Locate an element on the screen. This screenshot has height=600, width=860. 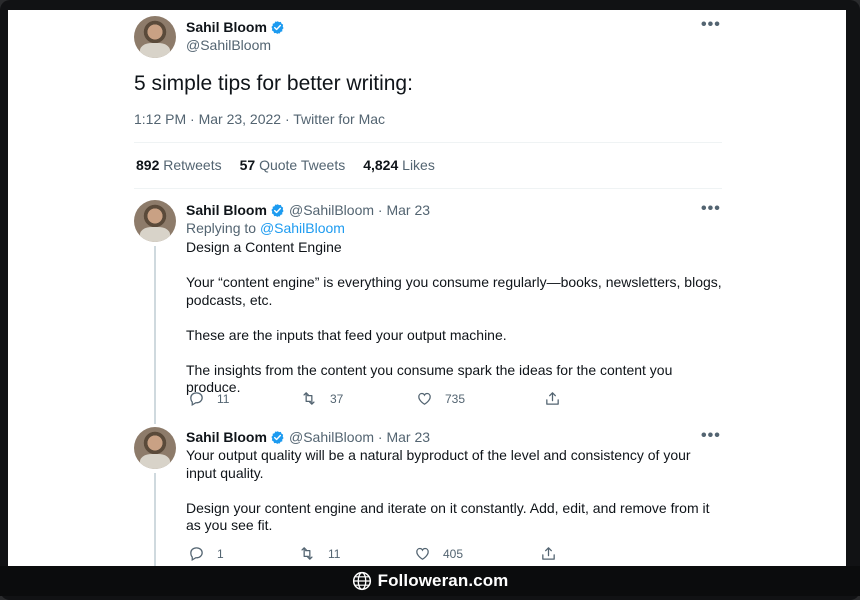
quote-tweets-stat: 57 Quote Tweets is located at coordinates (293, 165).